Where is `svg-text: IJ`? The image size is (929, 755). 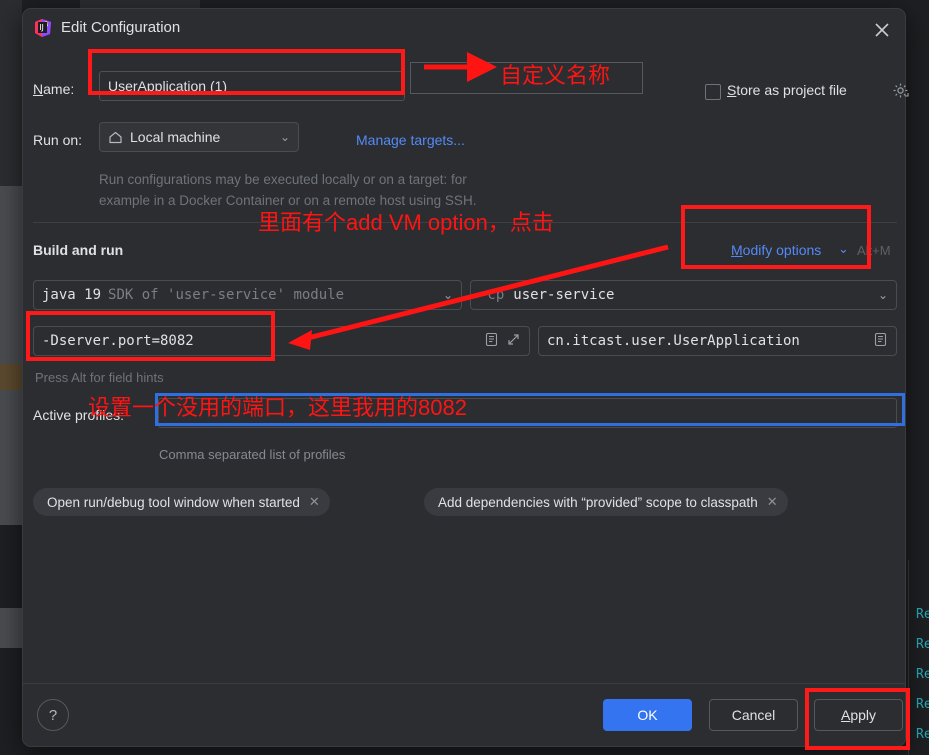 svg-text: IJ is located at coordinates (41, 27).